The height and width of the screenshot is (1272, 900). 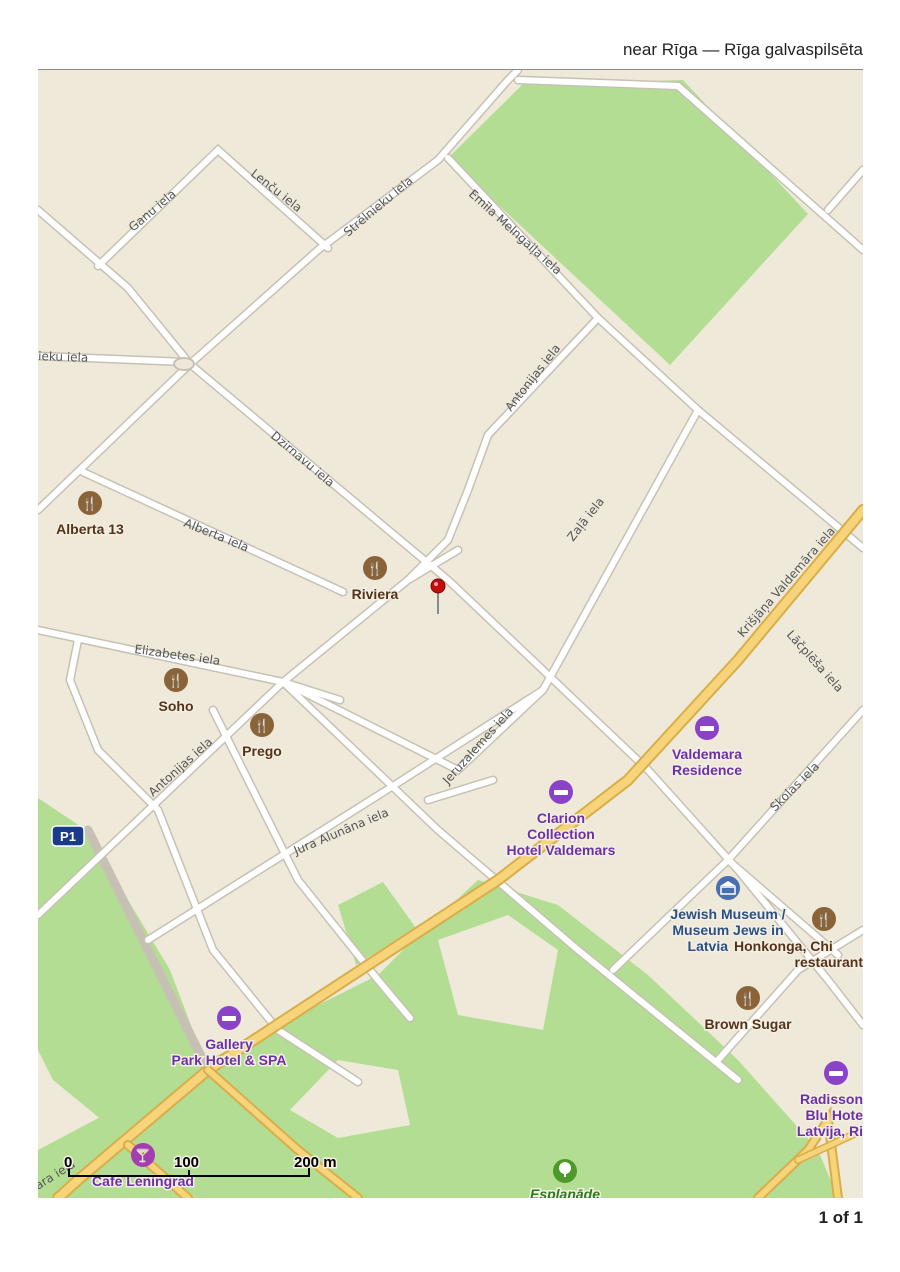 What do you see at coordinates (565, 1192) in the screenshot?
I see `poi-label-esplanade: Esplanāde` at bounding box center [565, 1192].